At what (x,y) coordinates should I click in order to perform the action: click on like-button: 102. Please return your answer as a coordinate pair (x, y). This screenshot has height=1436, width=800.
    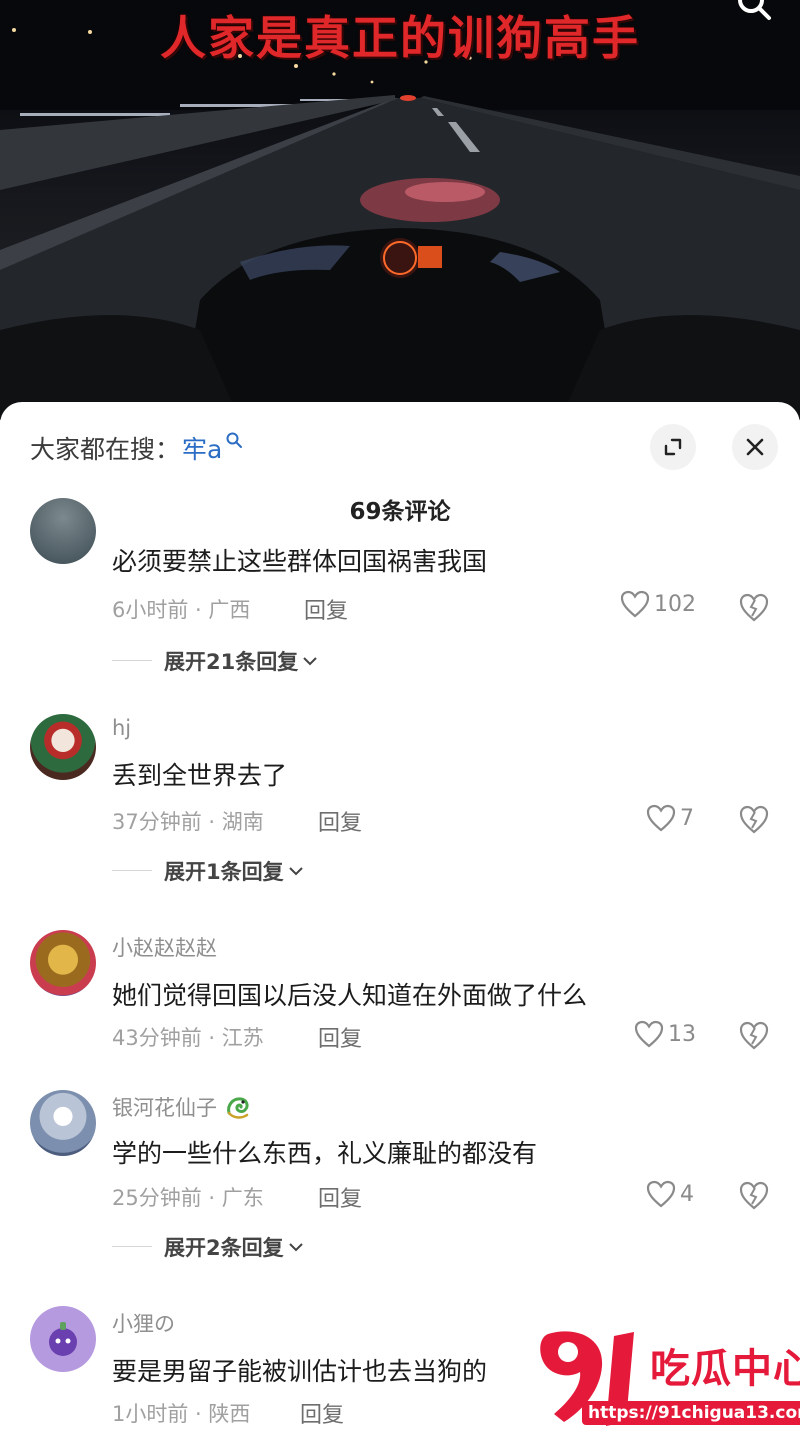
    Looking at the image, I should click on (658, 604).